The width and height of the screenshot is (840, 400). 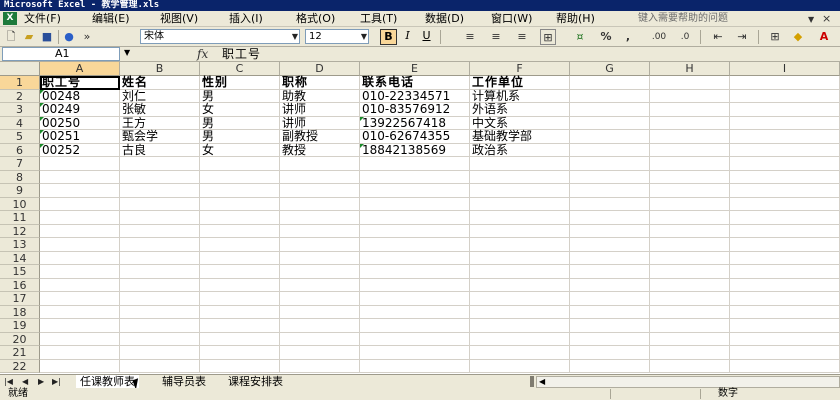 What do you see at coordinates (160, 150) in the screenshot?
I see `data-cell: 古良` at bounding box center [160, 150].